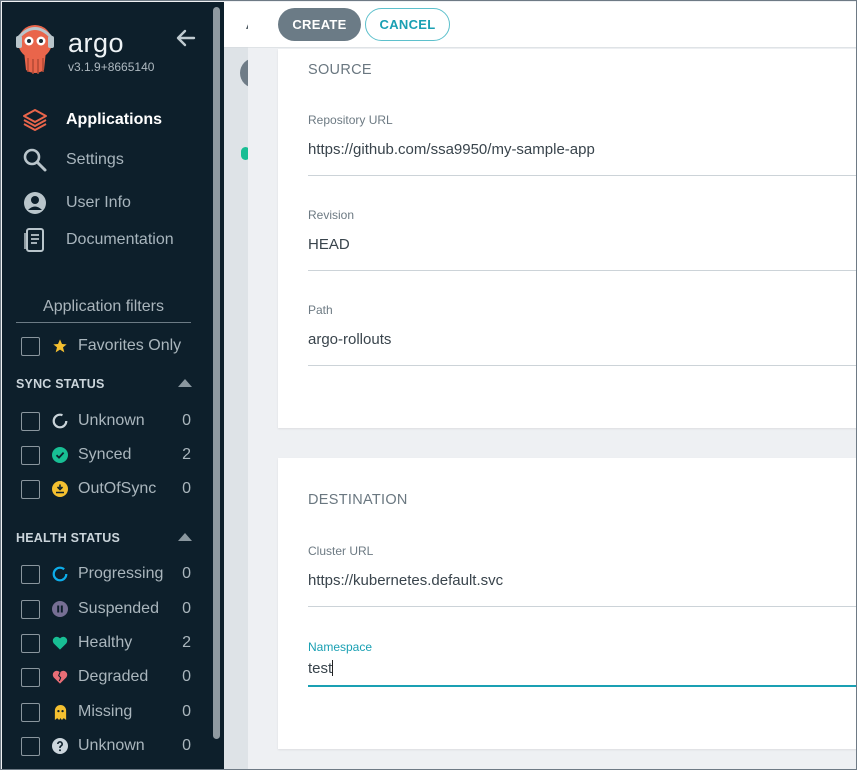 The image size is (857, 770). I want to click on nav-applications: Applications, so click(92, 120).